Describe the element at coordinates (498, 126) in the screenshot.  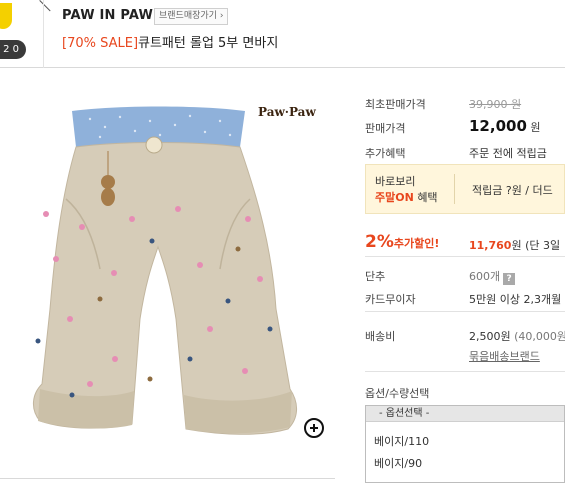
I see `sale-price-value: 12,000` at that location.